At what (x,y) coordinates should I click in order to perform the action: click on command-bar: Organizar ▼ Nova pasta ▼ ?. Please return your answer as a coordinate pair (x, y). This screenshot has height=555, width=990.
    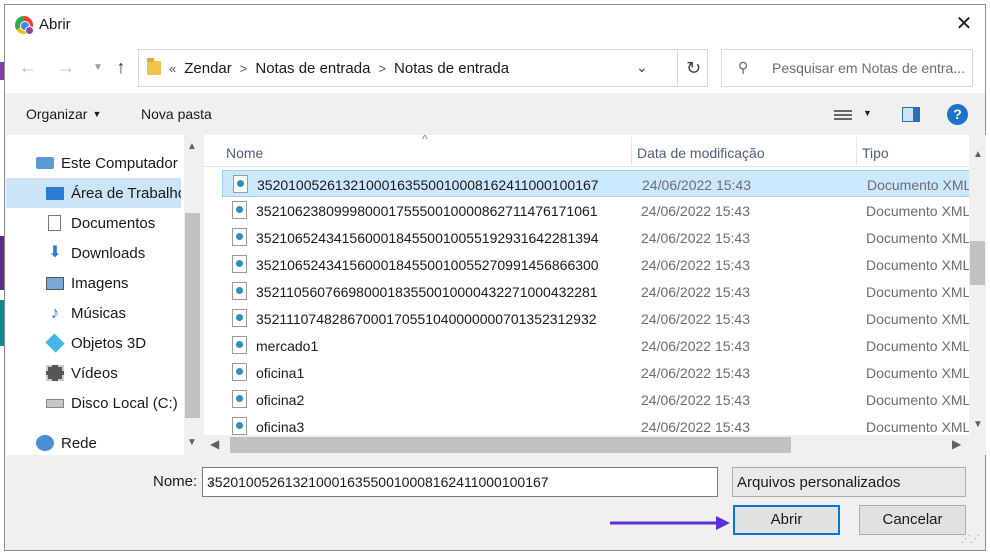
    Looking at the image, I should click on (495, 115).